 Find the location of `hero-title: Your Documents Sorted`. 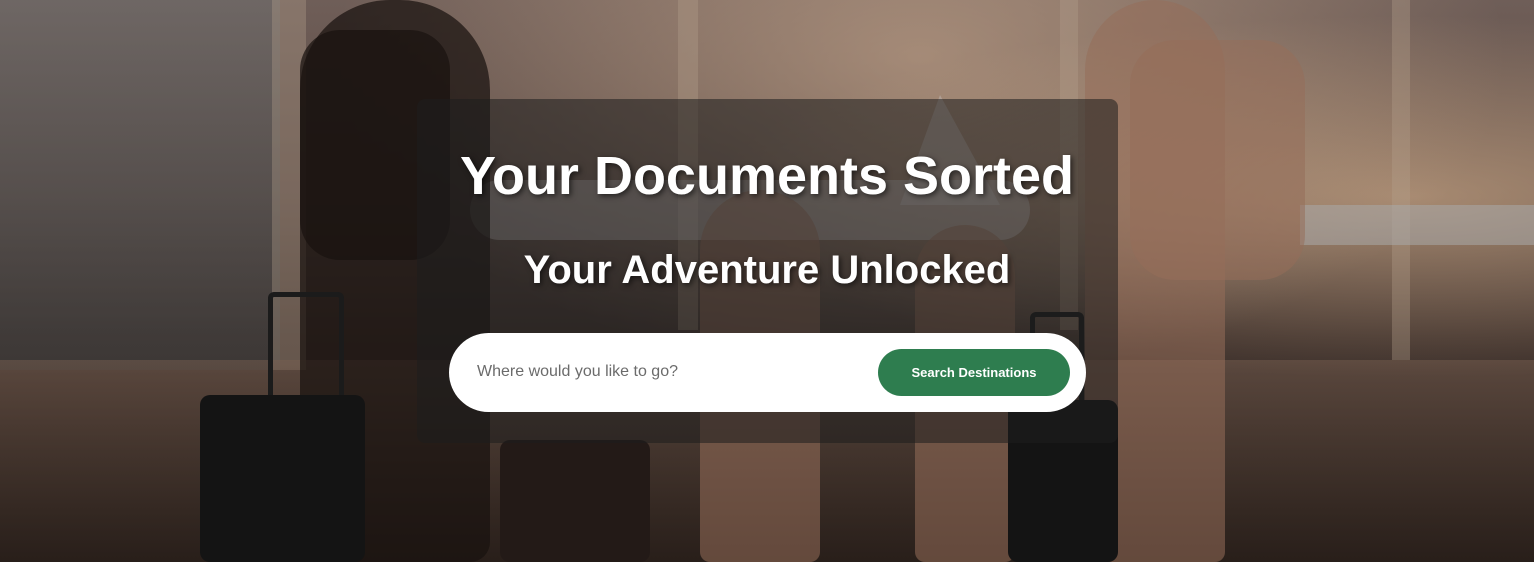

hero-title: Your Documents Sorted is located at coordinates (767, 176).